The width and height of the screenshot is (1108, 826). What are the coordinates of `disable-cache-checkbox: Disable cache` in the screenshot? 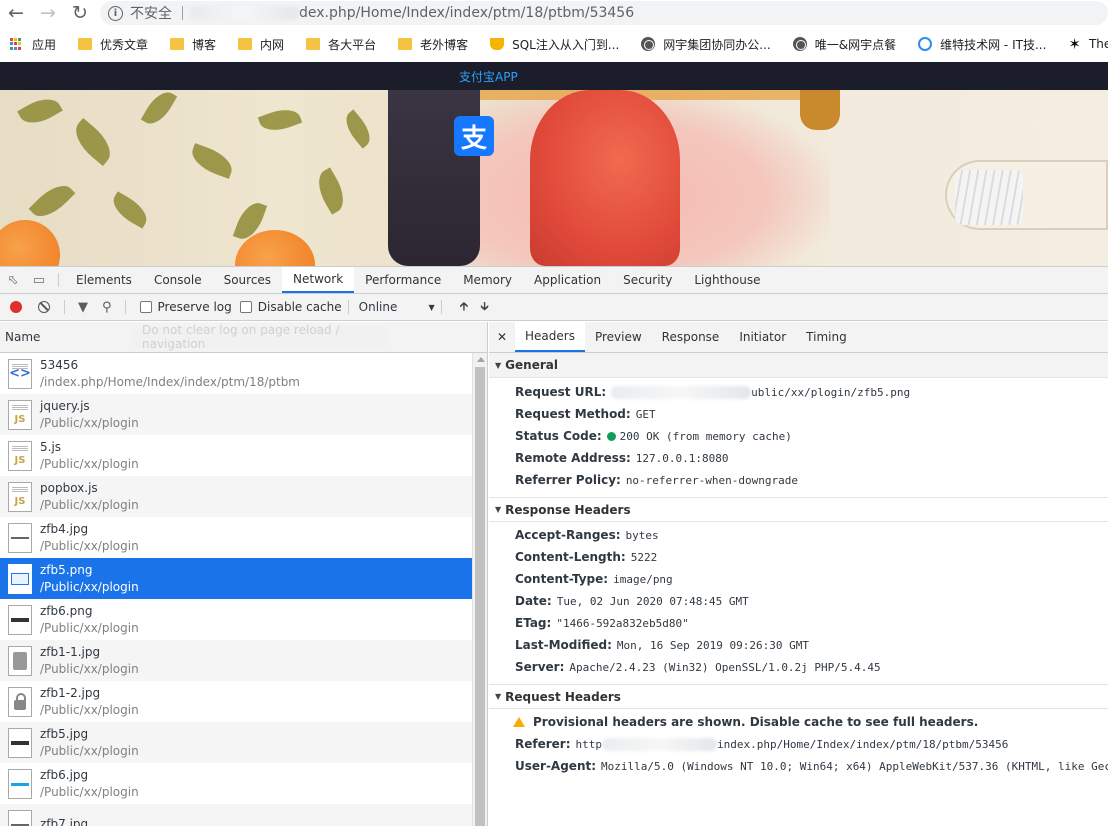 It's located at (290, 307).